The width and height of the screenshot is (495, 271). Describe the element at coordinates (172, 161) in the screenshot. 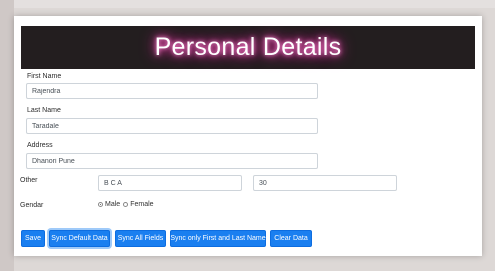

I see `address-field` at that location.